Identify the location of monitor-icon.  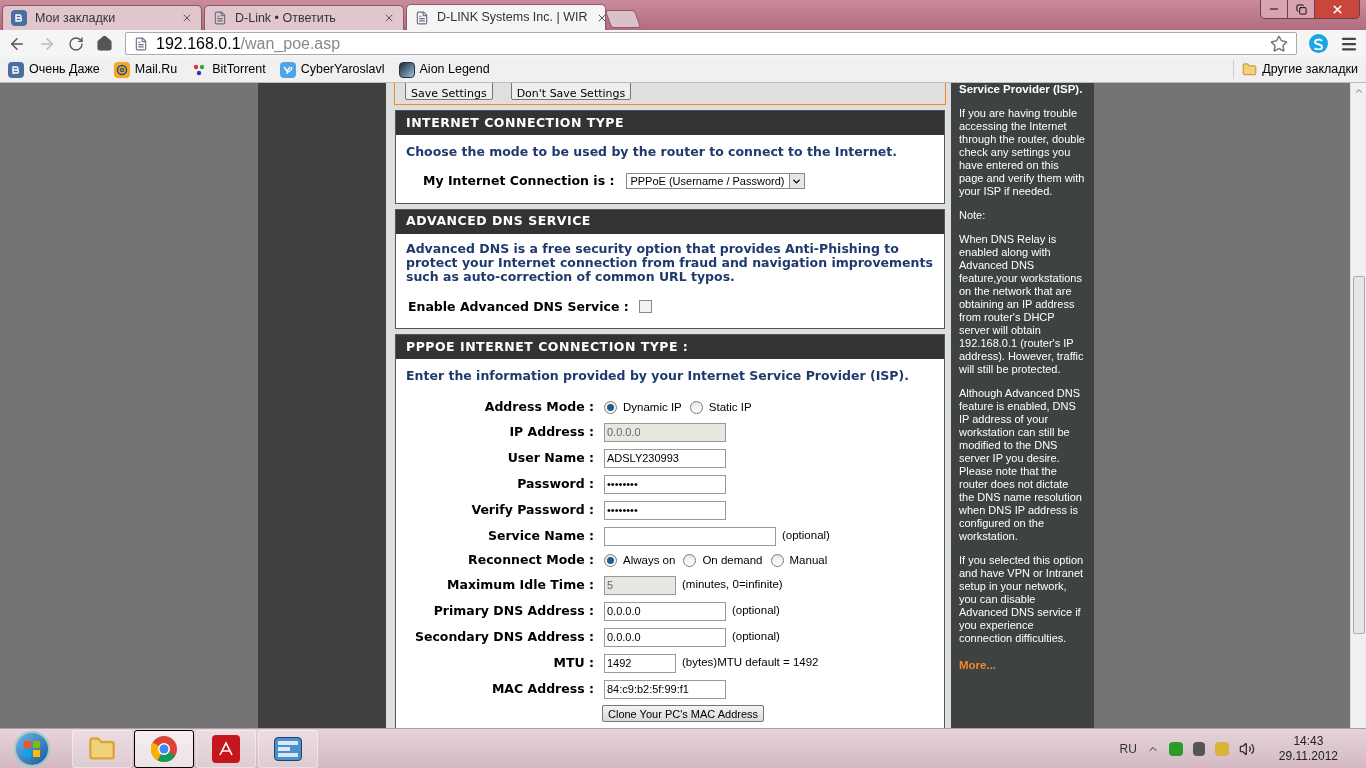
(288, 748).